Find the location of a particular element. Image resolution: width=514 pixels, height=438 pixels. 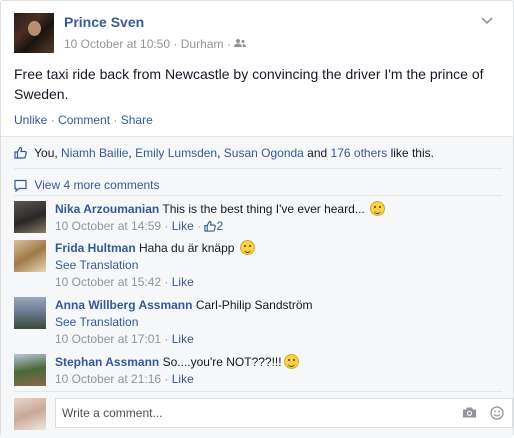

likes-prefix: You, is located at coordinates (48, 153).